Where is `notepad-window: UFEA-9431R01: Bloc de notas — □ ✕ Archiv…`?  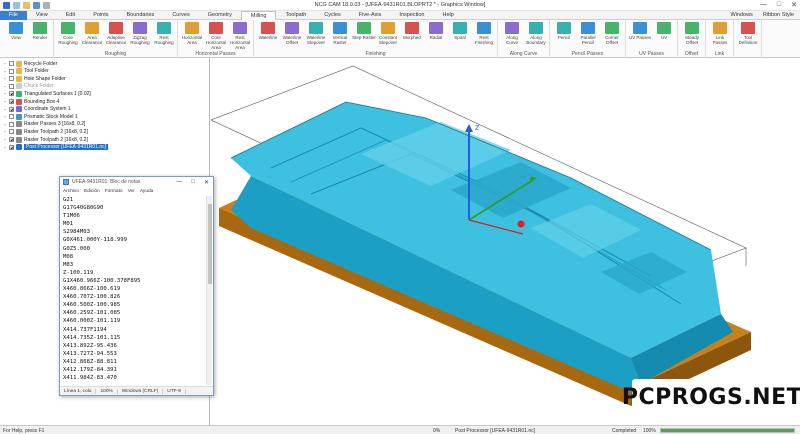 notepad-window: UFEA-9431R01: Bloc de notas — □ ✕ Archiv… is located at coordinates (136, 286).